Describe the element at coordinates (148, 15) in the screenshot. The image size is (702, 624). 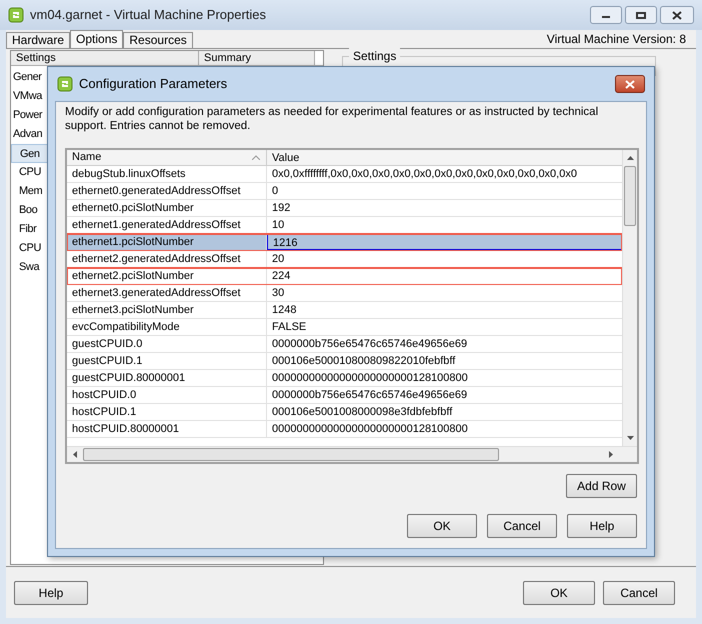
I see `window-title: vm04.garnet - Virtual Machine Properties` at that location.